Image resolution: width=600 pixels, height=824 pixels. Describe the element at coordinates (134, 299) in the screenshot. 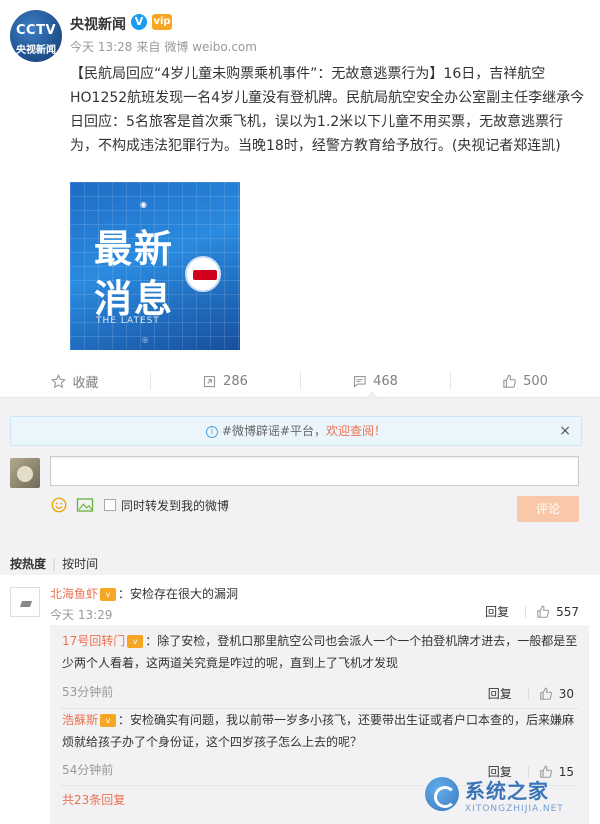

I see `image-headline-2: 消息` at that location.